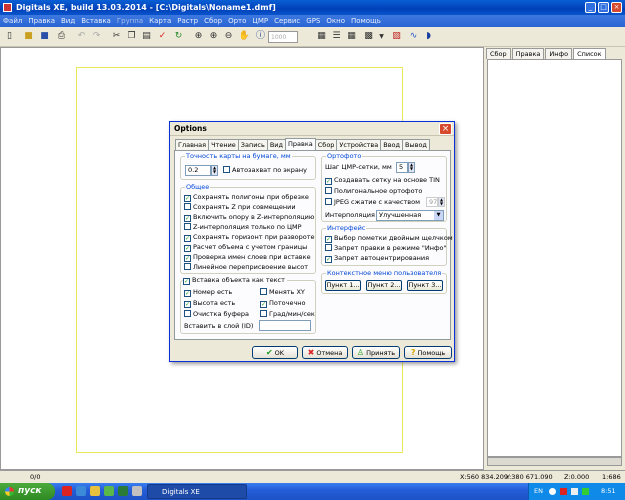 The image size is (625, 500). What do you see at coordinates (608, 491) in the screenshot?
I see `clock: 8:51` at bounding box center [608, 491].